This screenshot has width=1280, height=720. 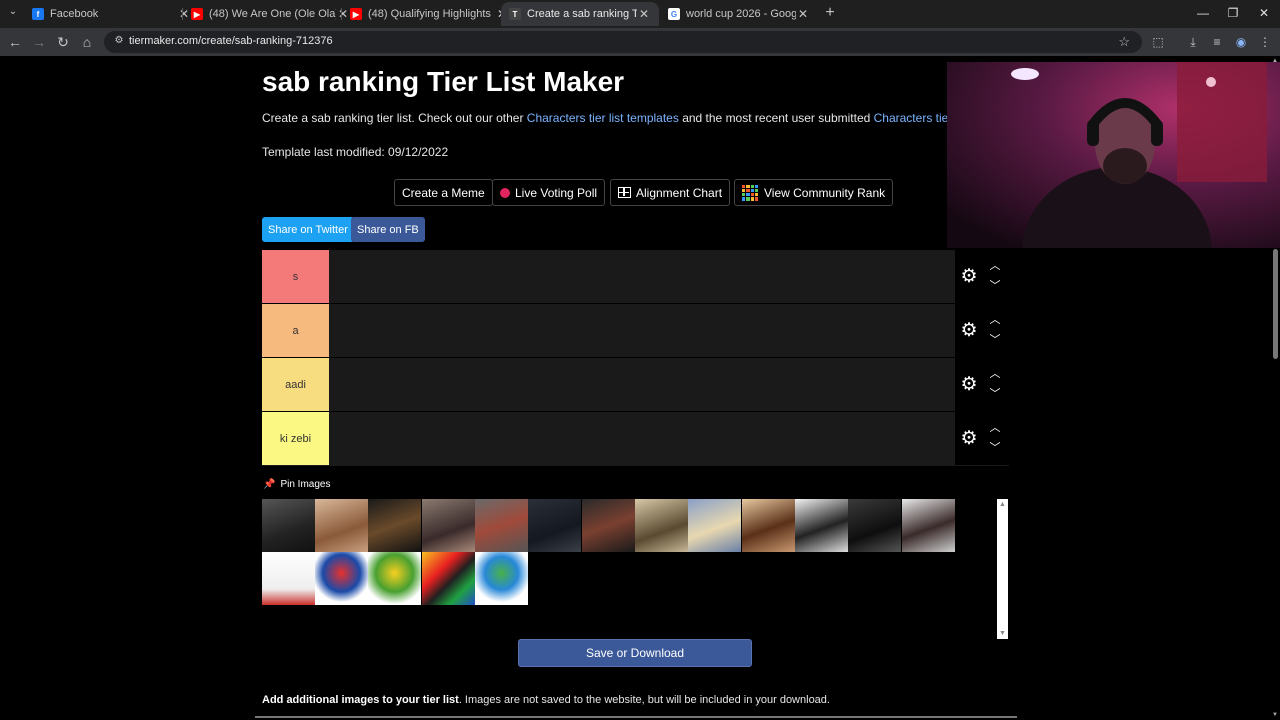 What do you see at coordinates (1203, 13) in the screenshot?
I see `minimize-icon: —` at bounding box center [1203, 13].